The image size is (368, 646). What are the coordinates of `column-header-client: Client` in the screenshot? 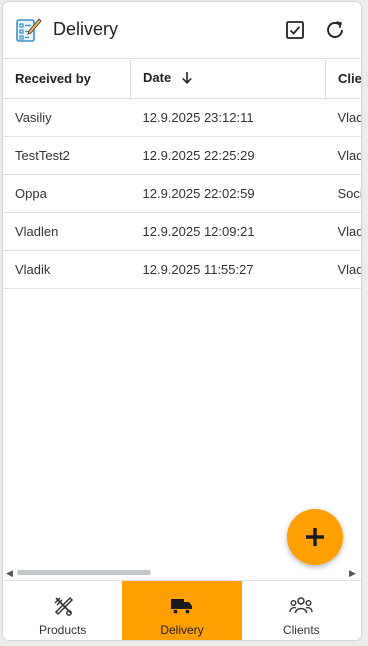 It's located at (343, 79).